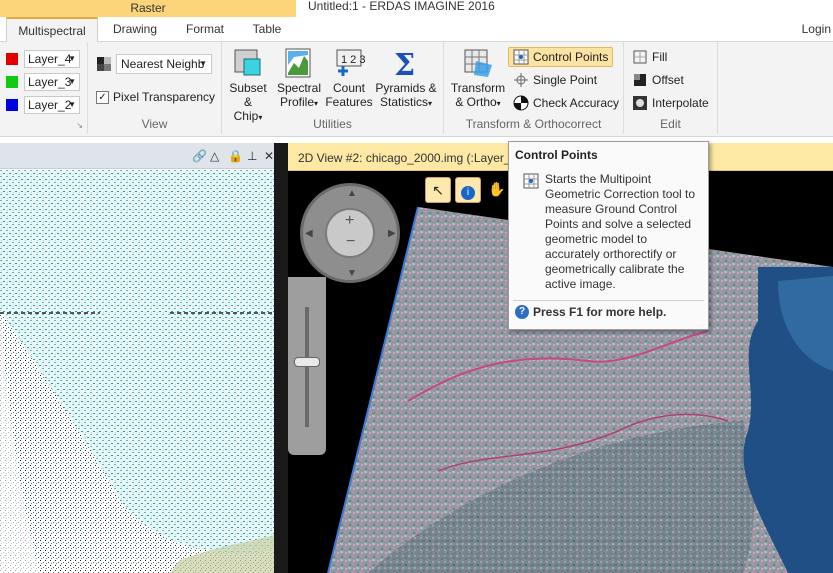 This screenshot has width=833, height=573. I want to click on layer-red-value: Layer_4, so click(50, 59).